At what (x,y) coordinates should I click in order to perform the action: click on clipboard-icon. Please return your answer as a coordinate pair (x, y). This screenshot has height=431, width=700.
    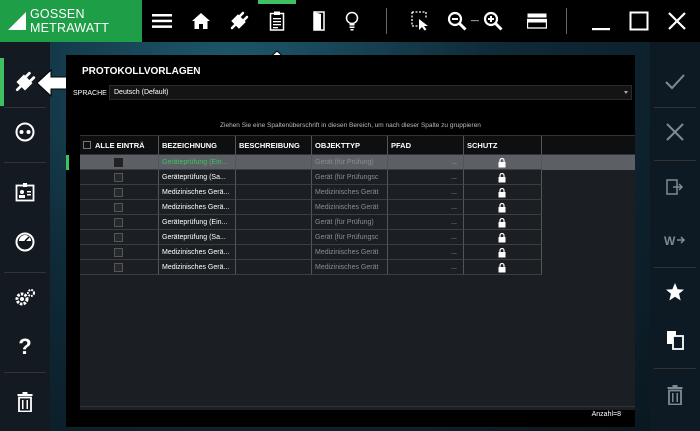
    Looking at the image, I should click on (277, 21).